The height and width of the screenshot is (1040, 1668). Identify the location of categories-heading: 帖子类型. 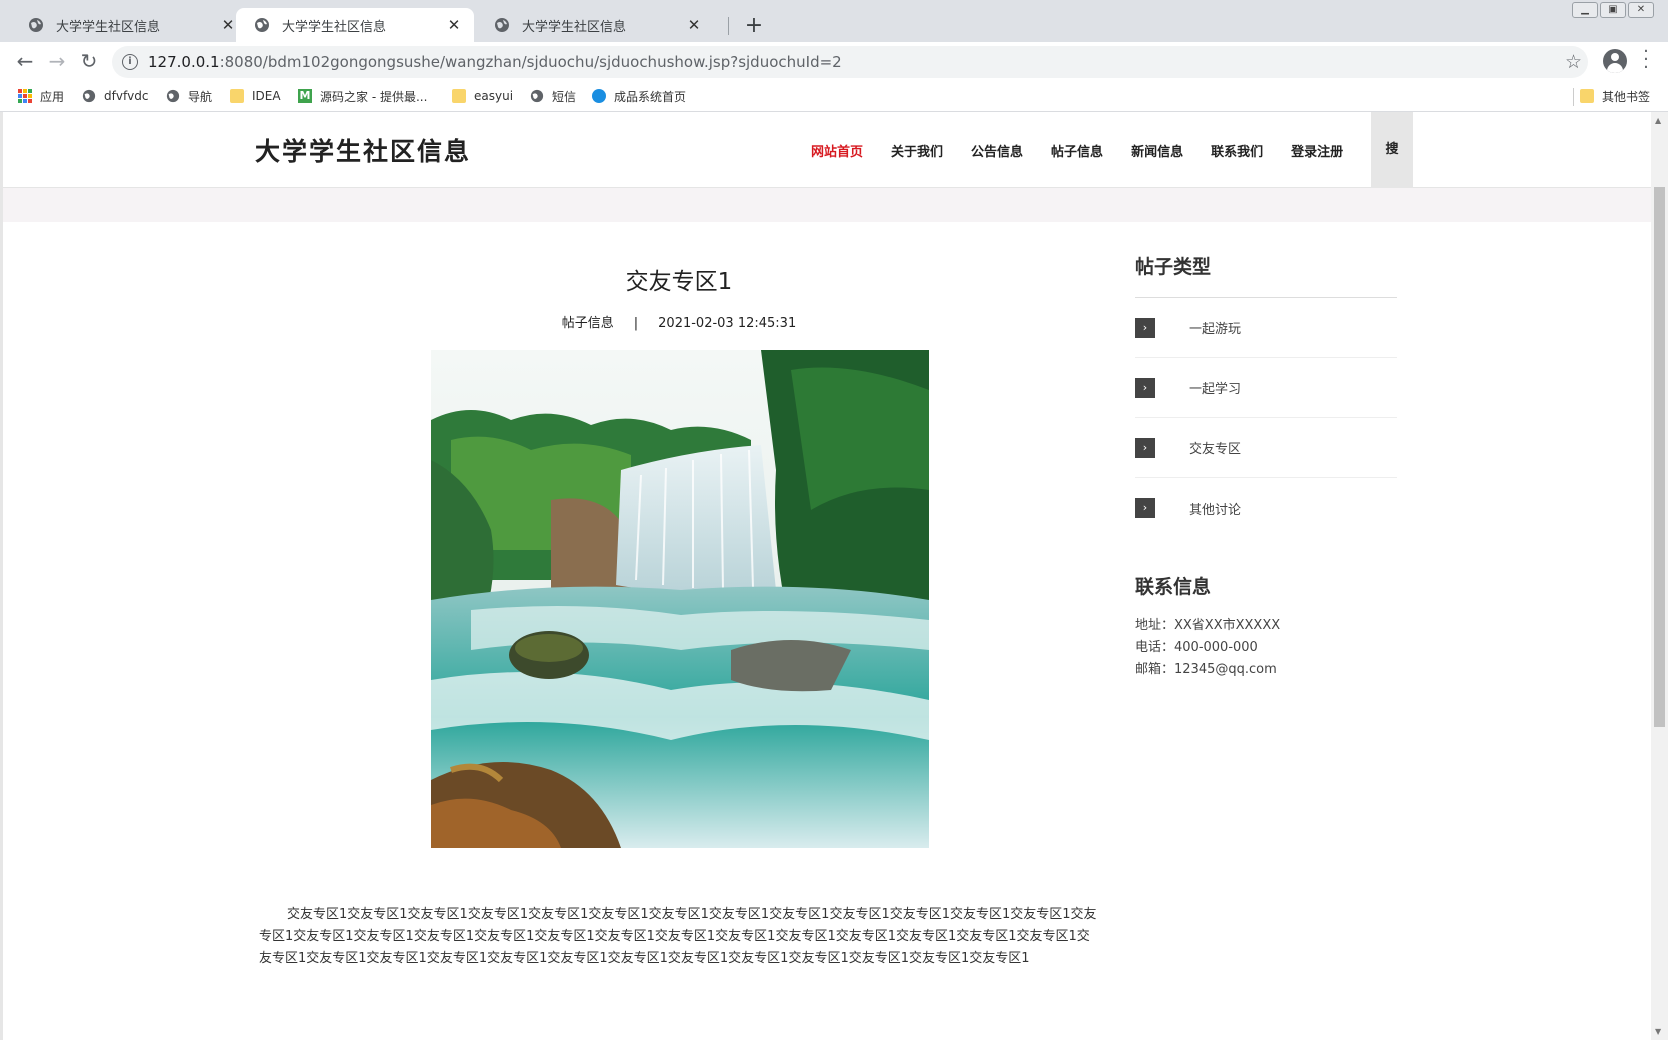
(1173, 267).